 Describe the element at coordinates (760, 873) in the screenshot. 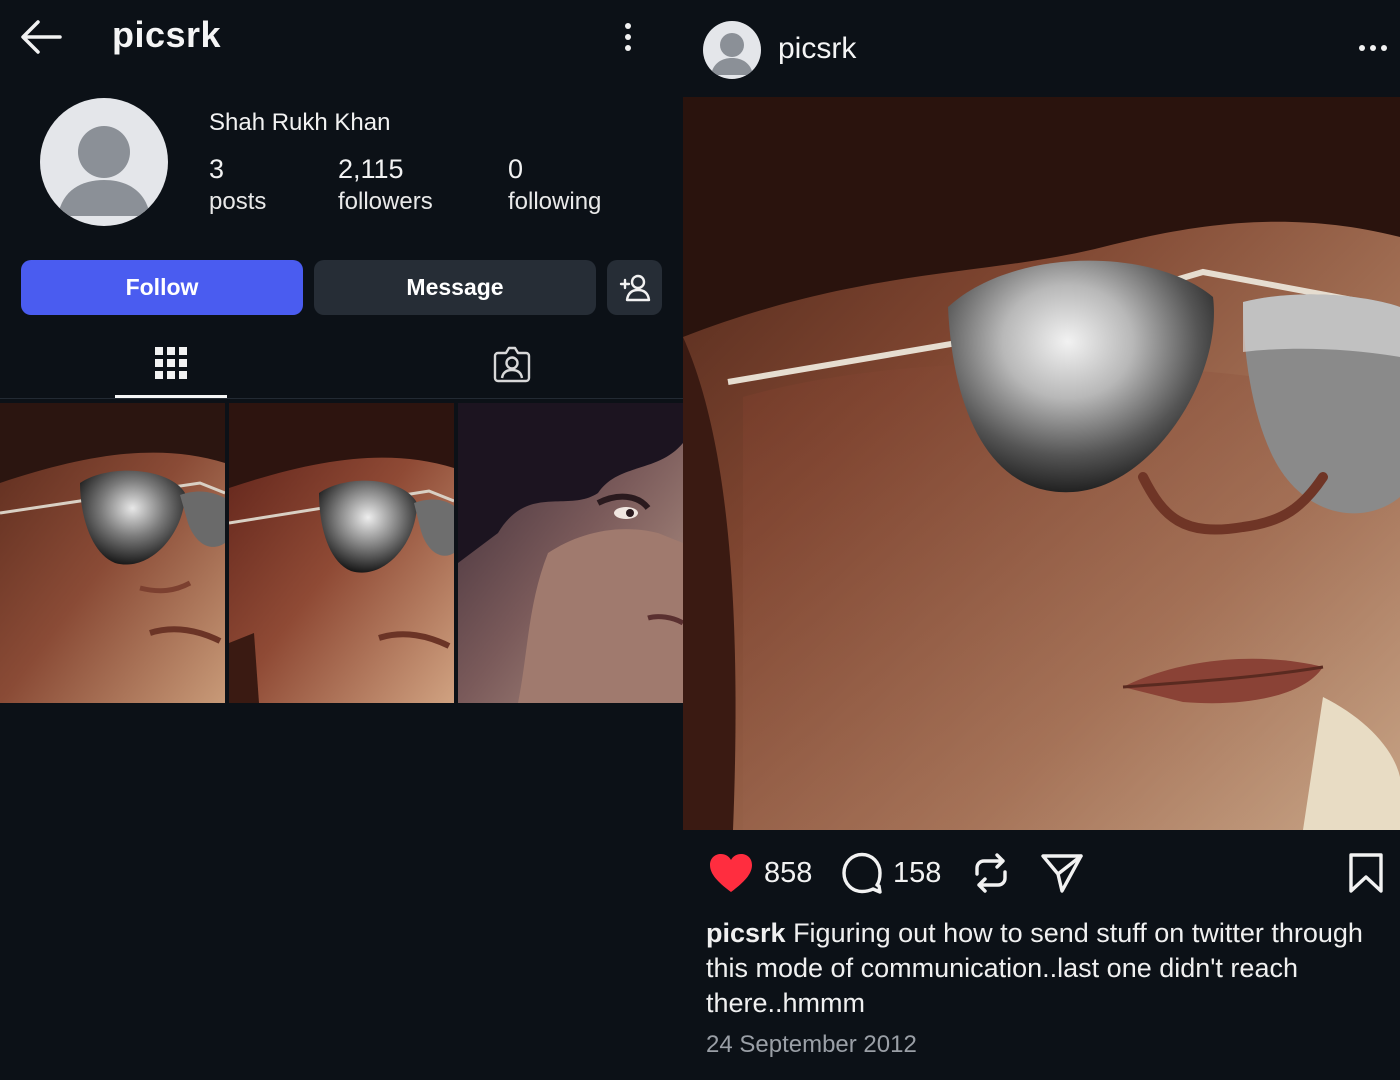

I see `like-button: 858` at that location.